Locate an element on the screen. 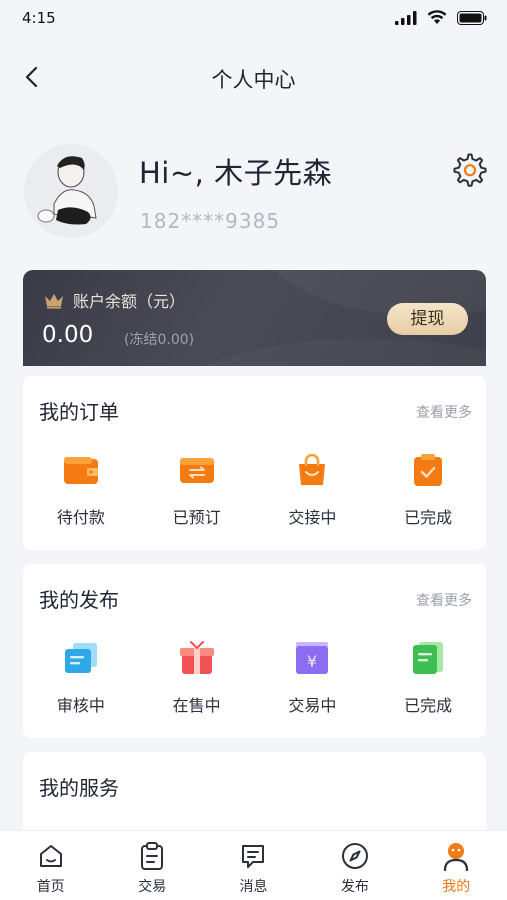  nav-bar: 个人中心 is located at coordinates (253, 77).